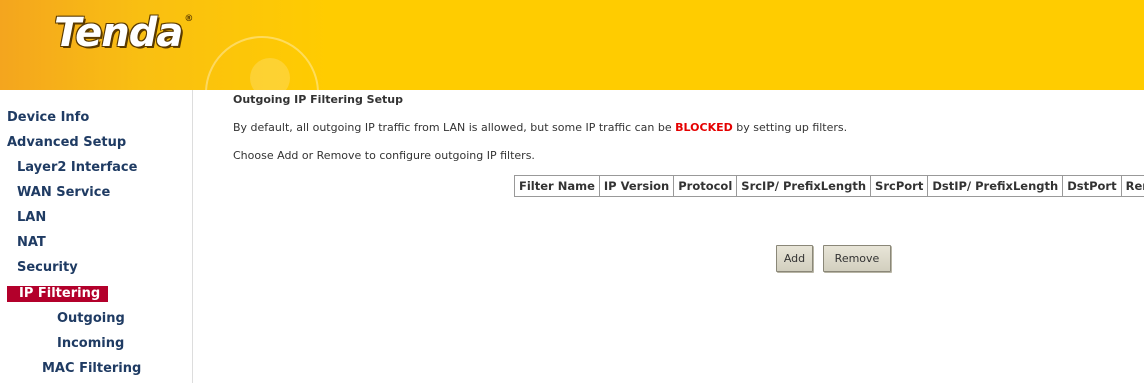 This screenshot has width=1144, height=383. What do you see at coordinates (58, 294) in the screenshot?
I see `sidebar-item-ip-filtering: IP Filtering` at bounding box center [58, 294].